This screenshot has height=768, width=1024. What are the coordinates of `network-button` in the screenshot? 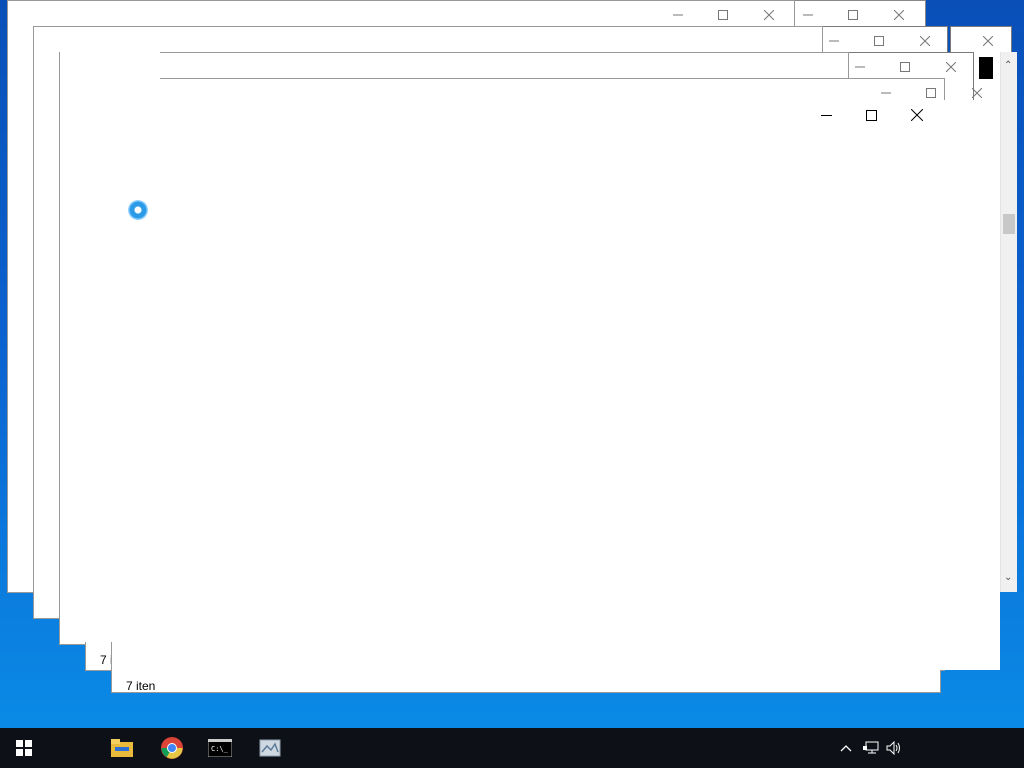 It's located at (871, 748).